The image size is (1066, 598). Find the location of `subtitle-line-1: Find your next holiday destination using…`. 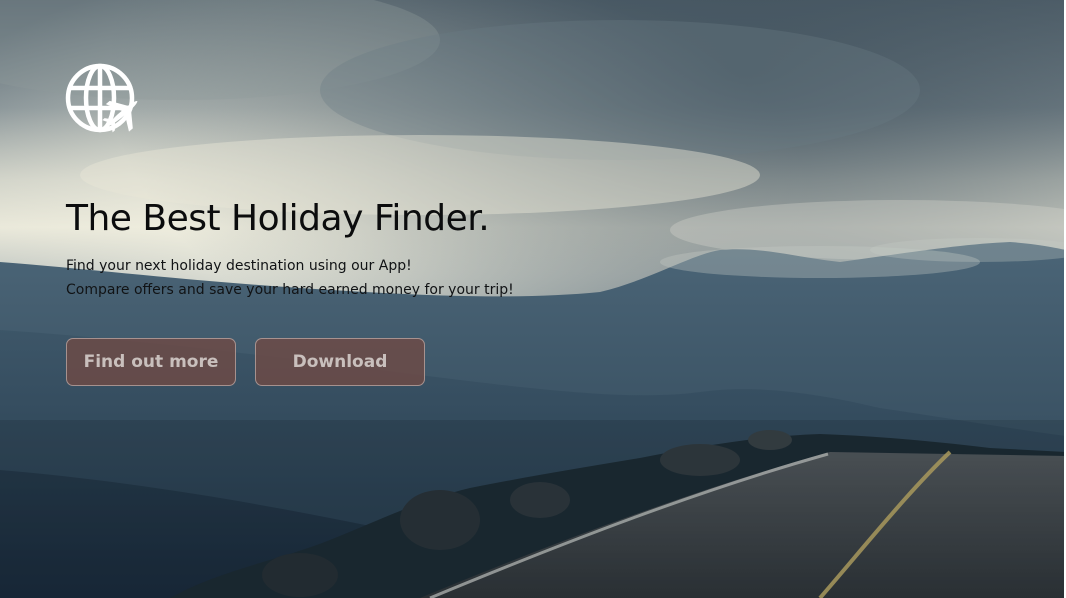

subtitle-line-1: Find your next holiday destination using… is located at coordinates (239, 266).